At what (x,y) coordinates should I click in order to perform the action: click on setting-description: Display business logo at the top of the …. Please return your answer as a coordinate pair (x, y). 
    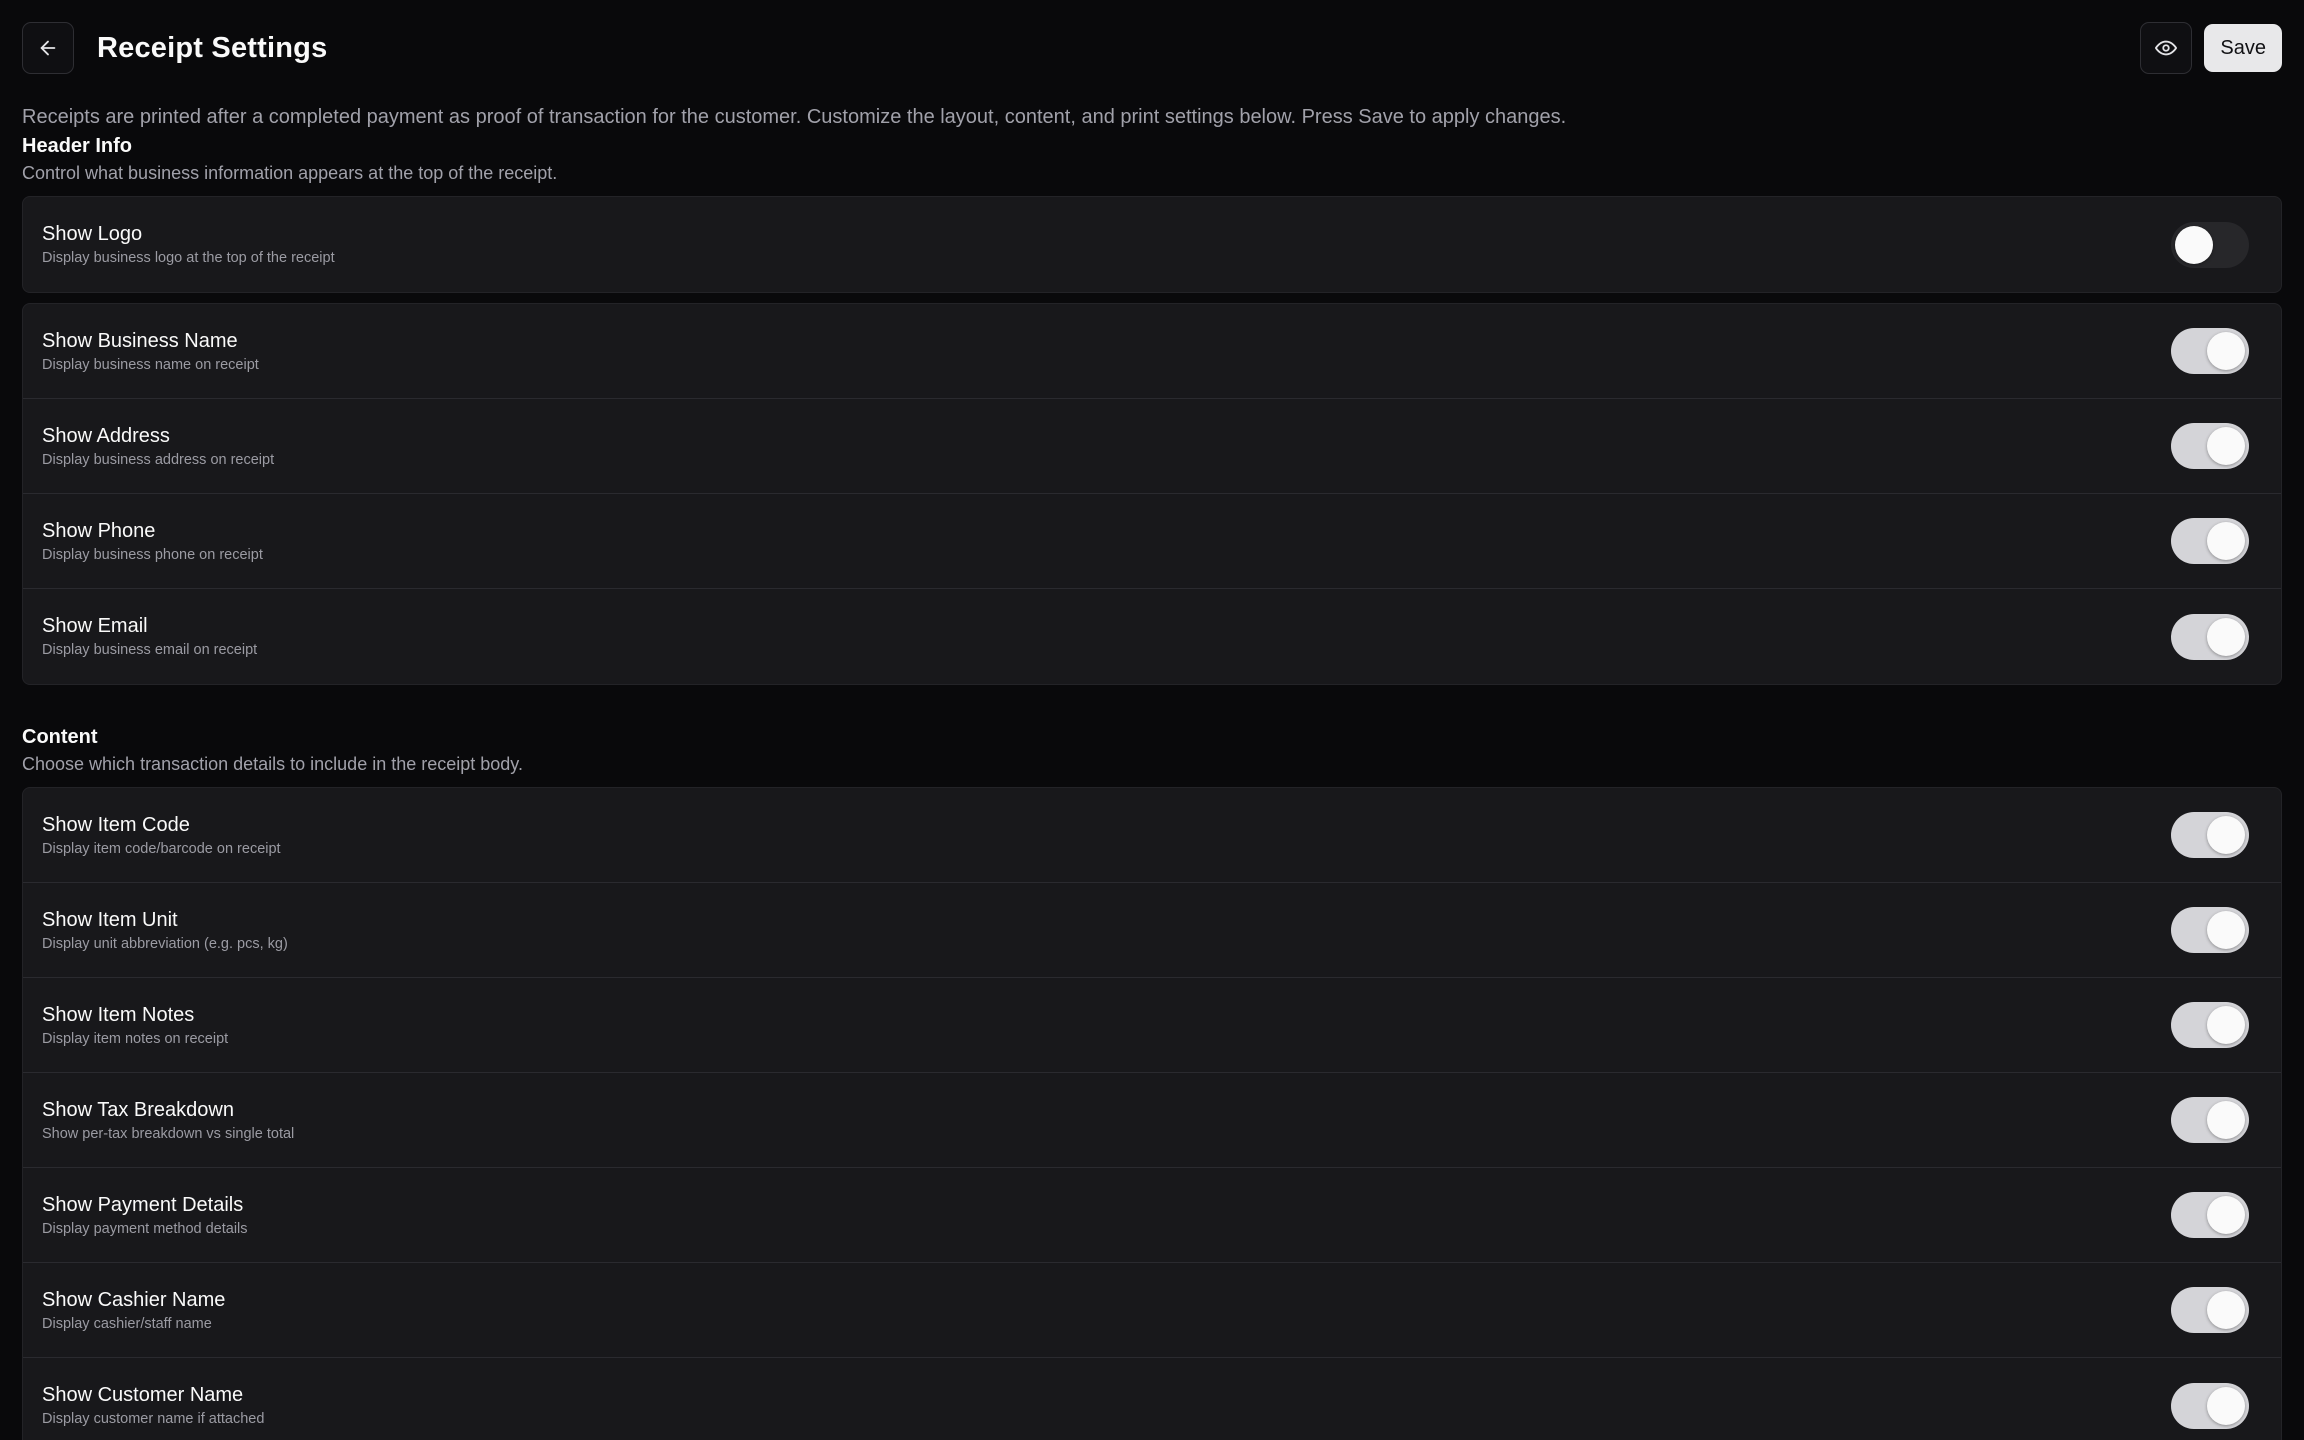
    Looking at the image, I should click on (188, 258).